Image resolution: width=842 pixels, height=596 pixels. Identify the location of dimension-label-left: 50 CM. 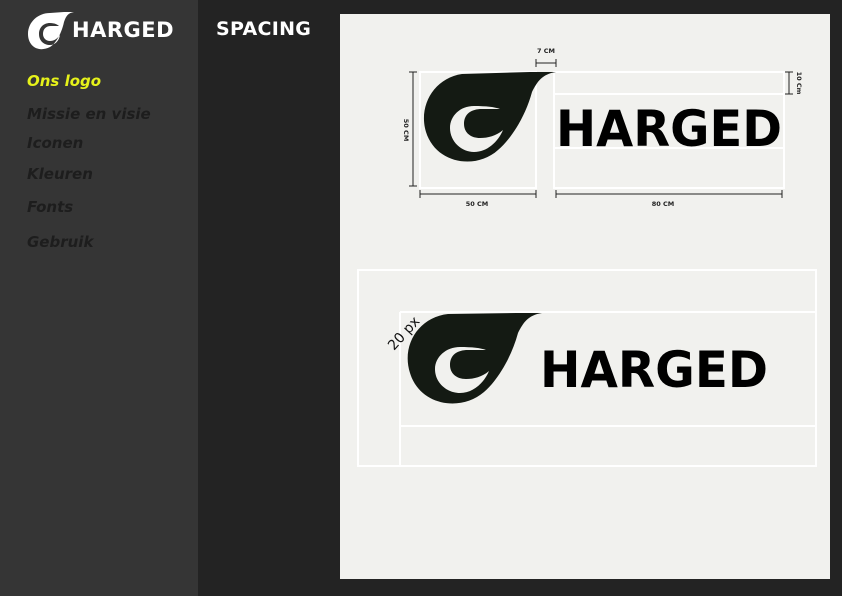
(406, 130).